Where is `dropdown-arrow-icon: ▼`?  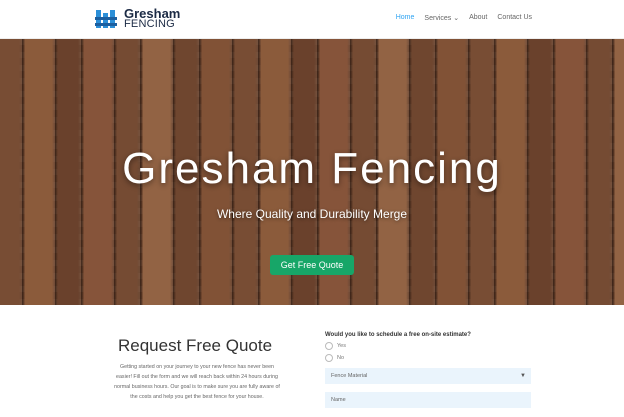 dropdown-arrow-icon: ▼ is located at coordinates (523, 376).